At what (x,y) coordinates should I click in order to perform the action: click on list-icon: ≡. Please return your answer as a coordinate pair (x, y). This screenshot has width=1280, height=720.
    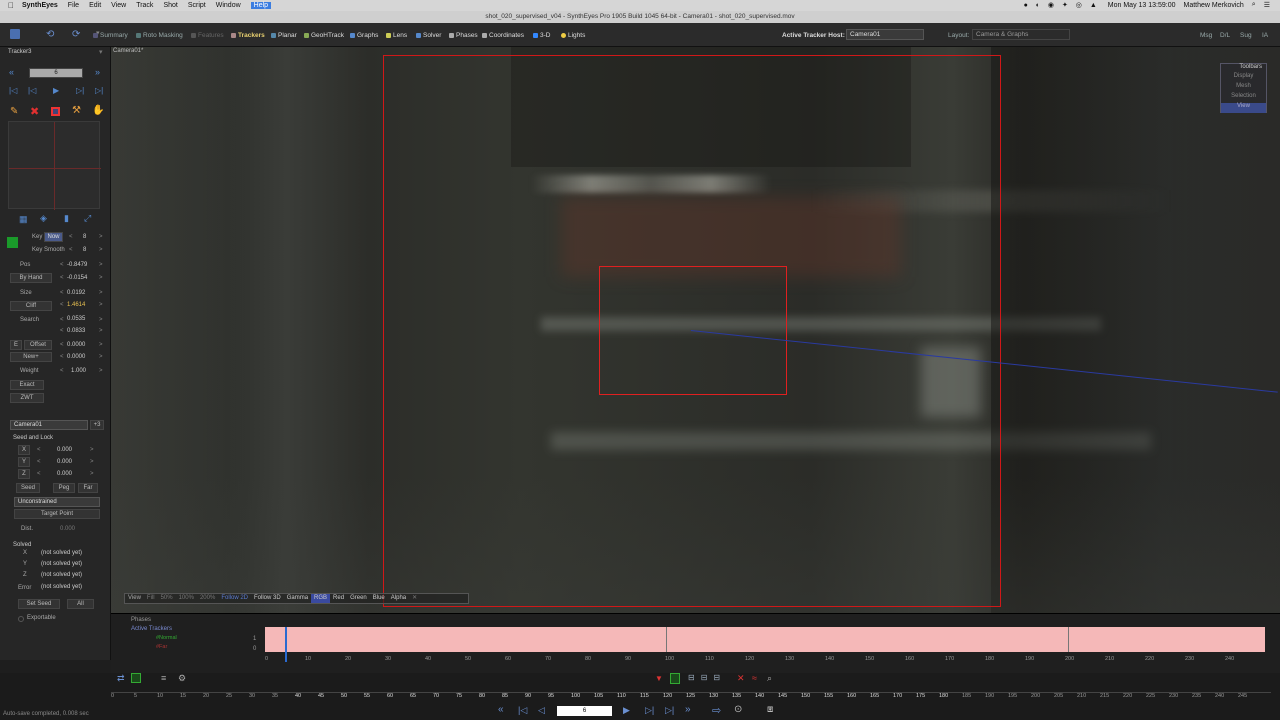
    Looking at the image, I should click on (163, 678).